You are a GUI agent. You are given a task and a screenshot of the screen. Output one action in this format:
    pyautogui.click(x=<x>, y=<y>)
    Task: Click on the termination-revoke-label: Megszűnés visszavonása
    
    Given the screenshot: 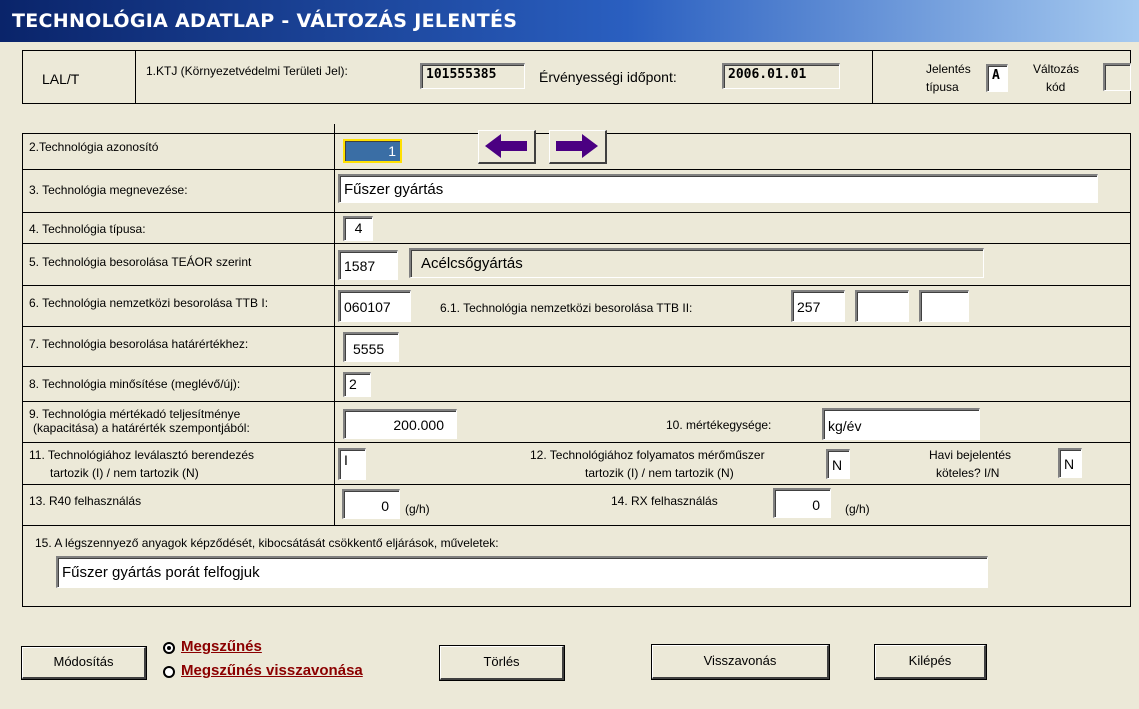 What is the action you would take?
    pyautogui.click(x=272, y=670)
    